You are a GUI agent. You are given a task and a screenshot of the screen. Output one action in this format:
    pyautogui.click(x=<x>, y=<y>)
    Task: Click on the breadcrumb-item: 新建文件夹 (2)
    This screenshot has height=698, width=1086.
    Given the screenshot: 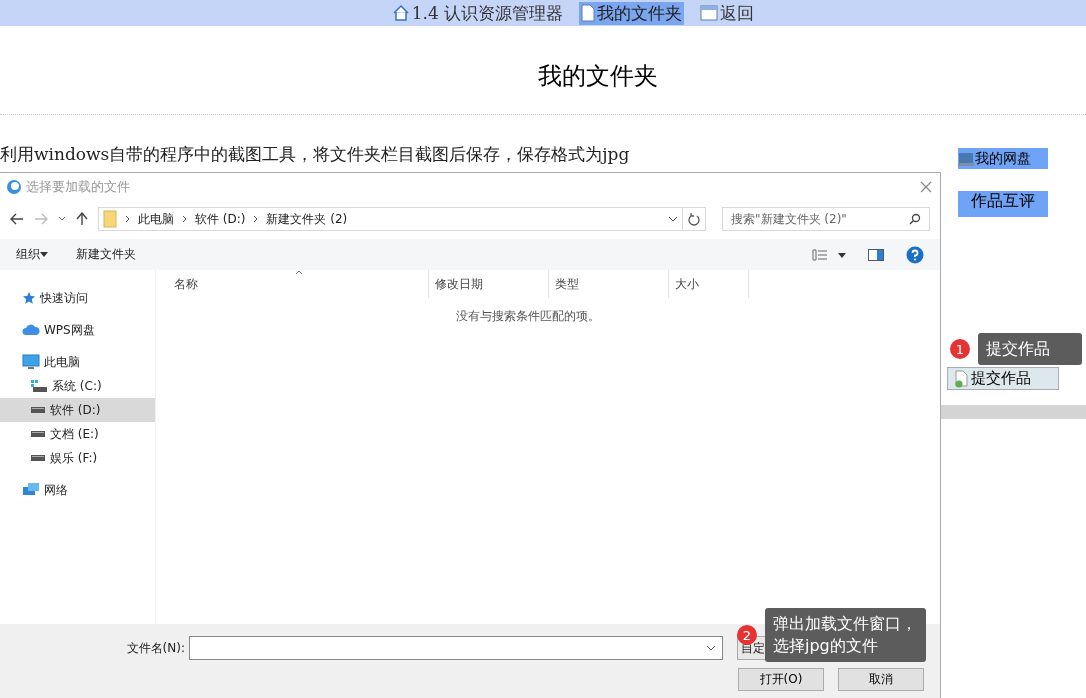 What is the action you would take?
    pyautogui.click(x=307, y=219)
    